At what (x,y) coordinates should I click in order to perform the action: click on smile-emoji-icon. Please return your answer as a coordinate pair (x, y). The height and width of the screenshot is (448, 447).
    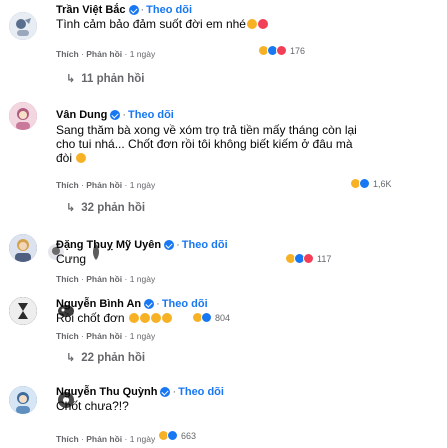
    Looking at the image, I should click on (251, 24).